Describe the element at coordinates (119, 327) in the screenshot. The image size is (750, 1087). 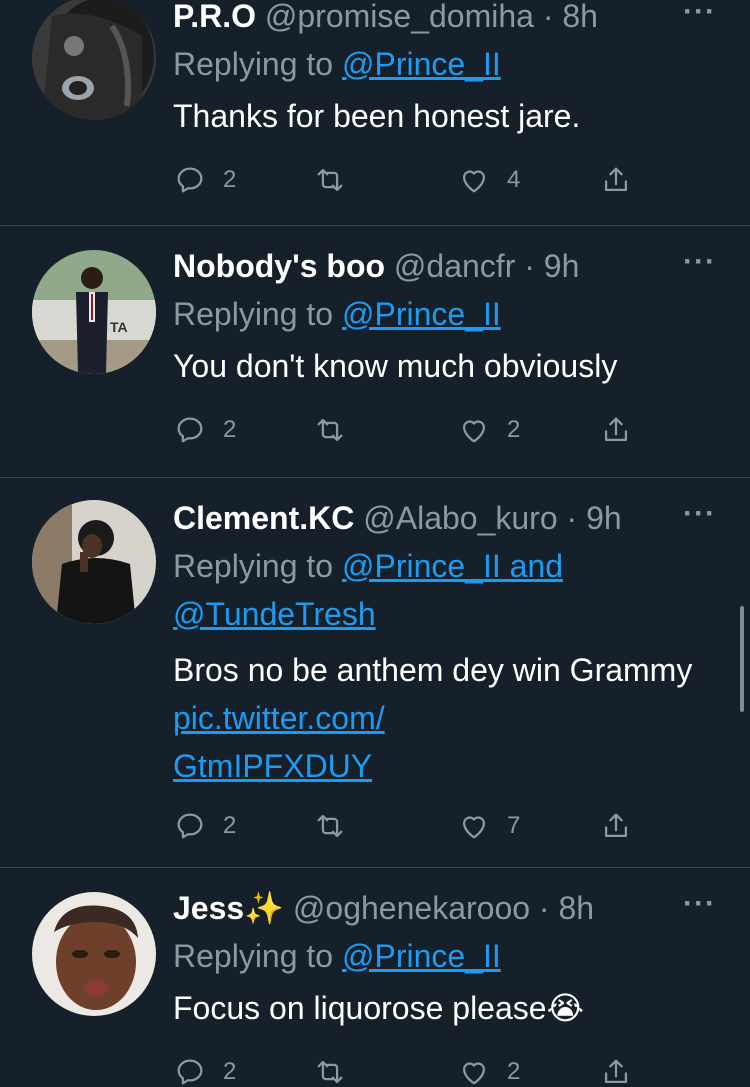
I see `svg-text: TA` at that location.